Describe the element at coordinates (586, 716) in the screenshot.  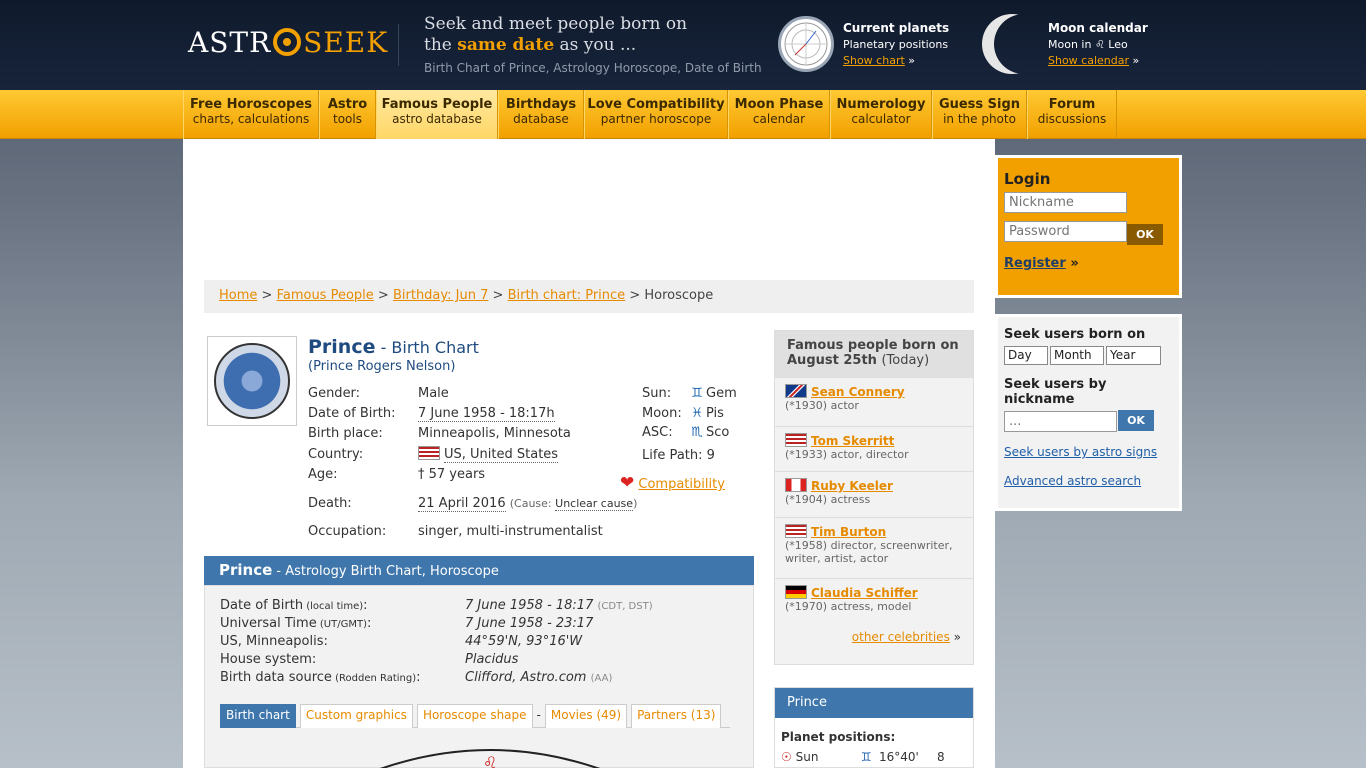
I see `tab-movies: Movies (49)` at that location.